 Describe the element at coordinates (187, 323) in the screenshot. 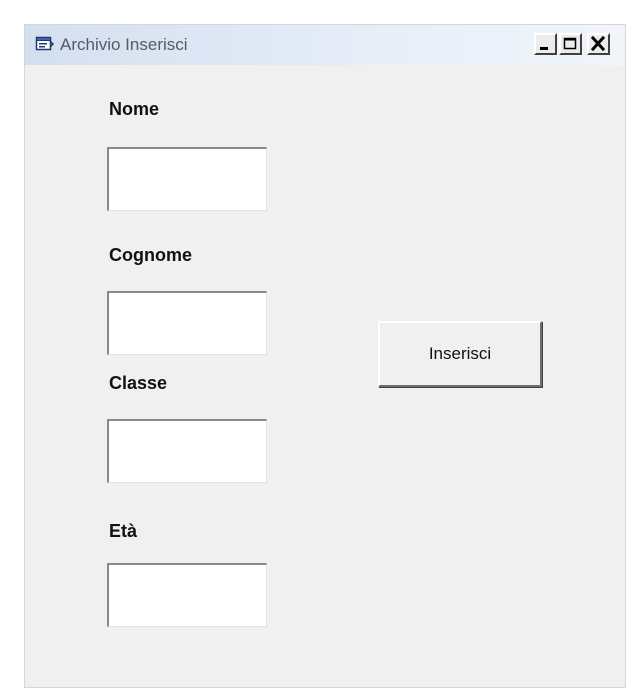

I see `cognome-input` at that location.